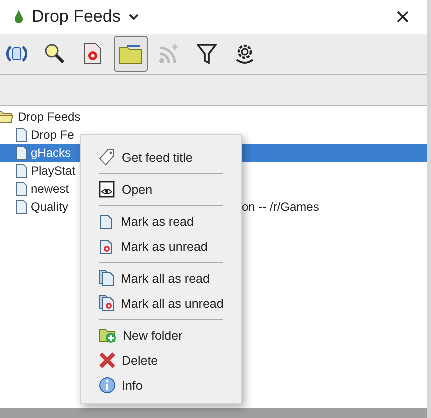 The height and width of the screenshot is (418, 431). What do you see at coordinates (281, 207) in the screenshot?
I see `tree-item-label: on -- /r/Games` at bounding box center [281, 207].